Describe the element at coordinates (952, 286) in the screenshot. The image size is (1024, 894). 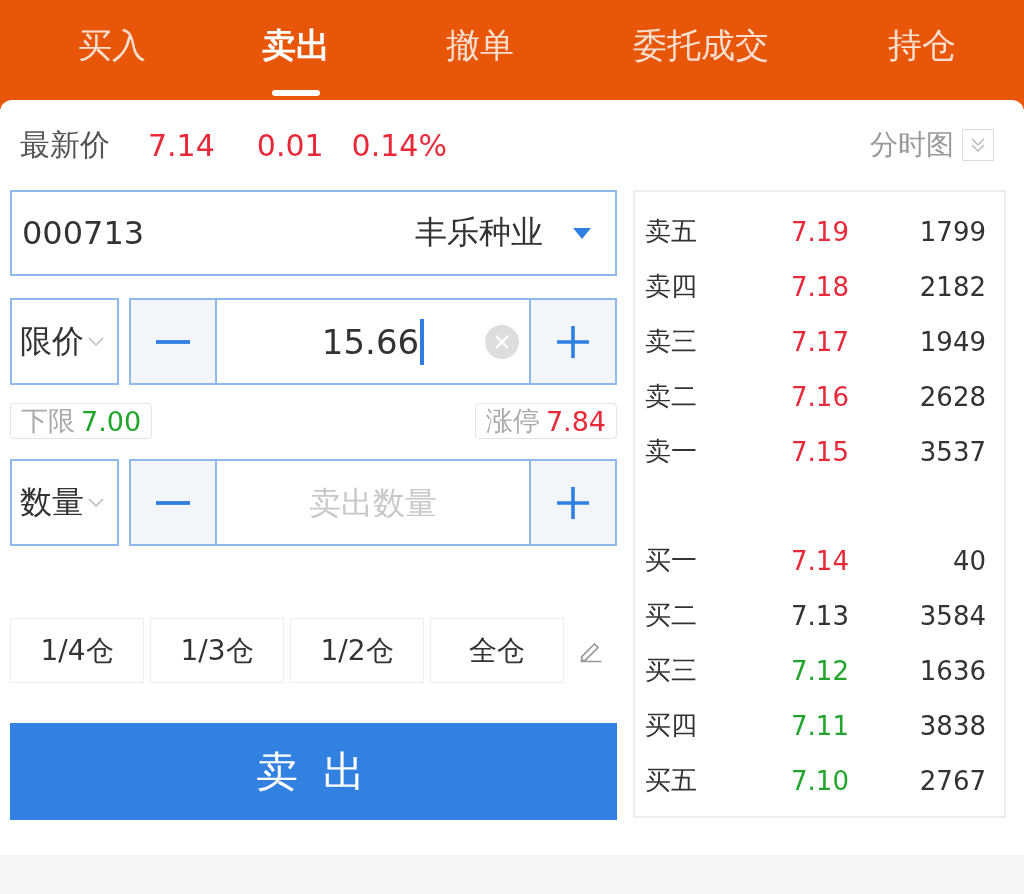
I see `level-volume: 2182` at that location.